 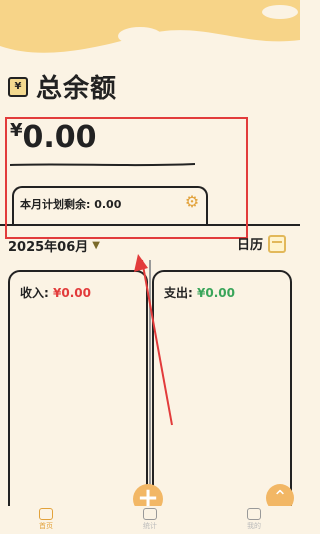 I want to click on calendar-label: 日历, so click(x=249, y=245).